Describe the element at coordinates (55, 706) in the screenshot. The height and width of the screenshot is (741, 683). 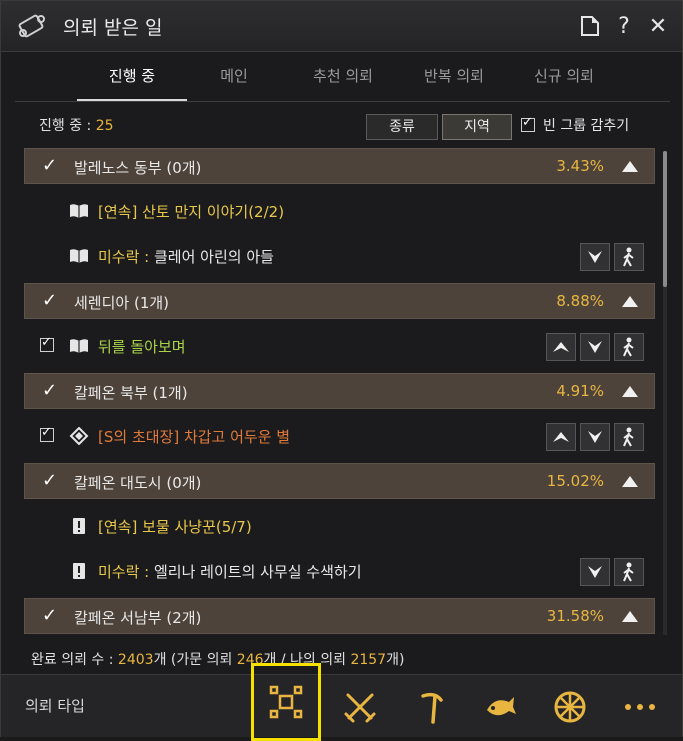
I see `quest-type-label: 의뢰 타입` at that location.